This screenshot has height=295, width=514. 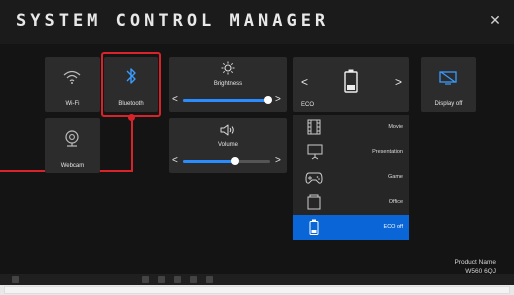 I want to click on display-off-label: Display off, so click(x=448, y=104).